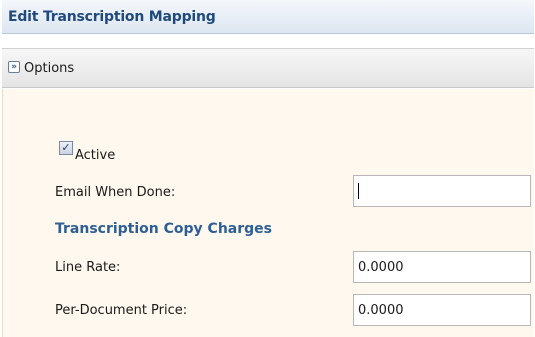  I want to click on panel-header: Edit Transcription Mapping, so click(268, 17).